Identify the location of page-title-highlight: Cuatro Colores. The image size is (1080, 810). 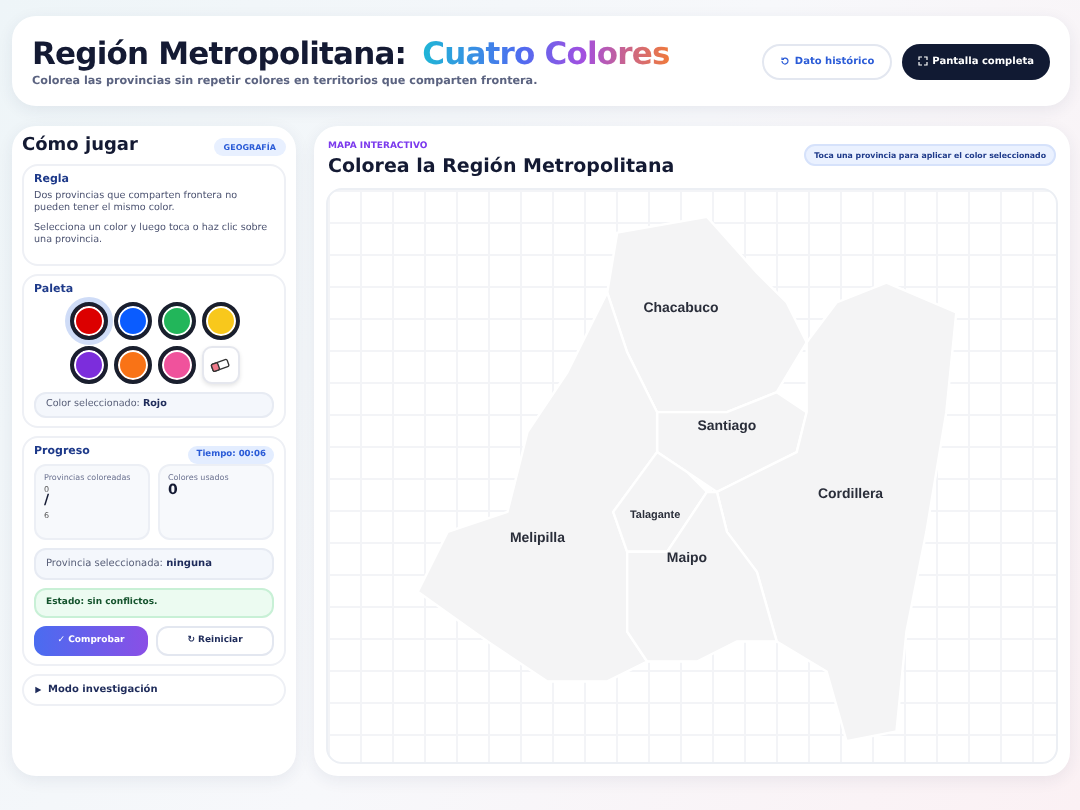
(546, 53).